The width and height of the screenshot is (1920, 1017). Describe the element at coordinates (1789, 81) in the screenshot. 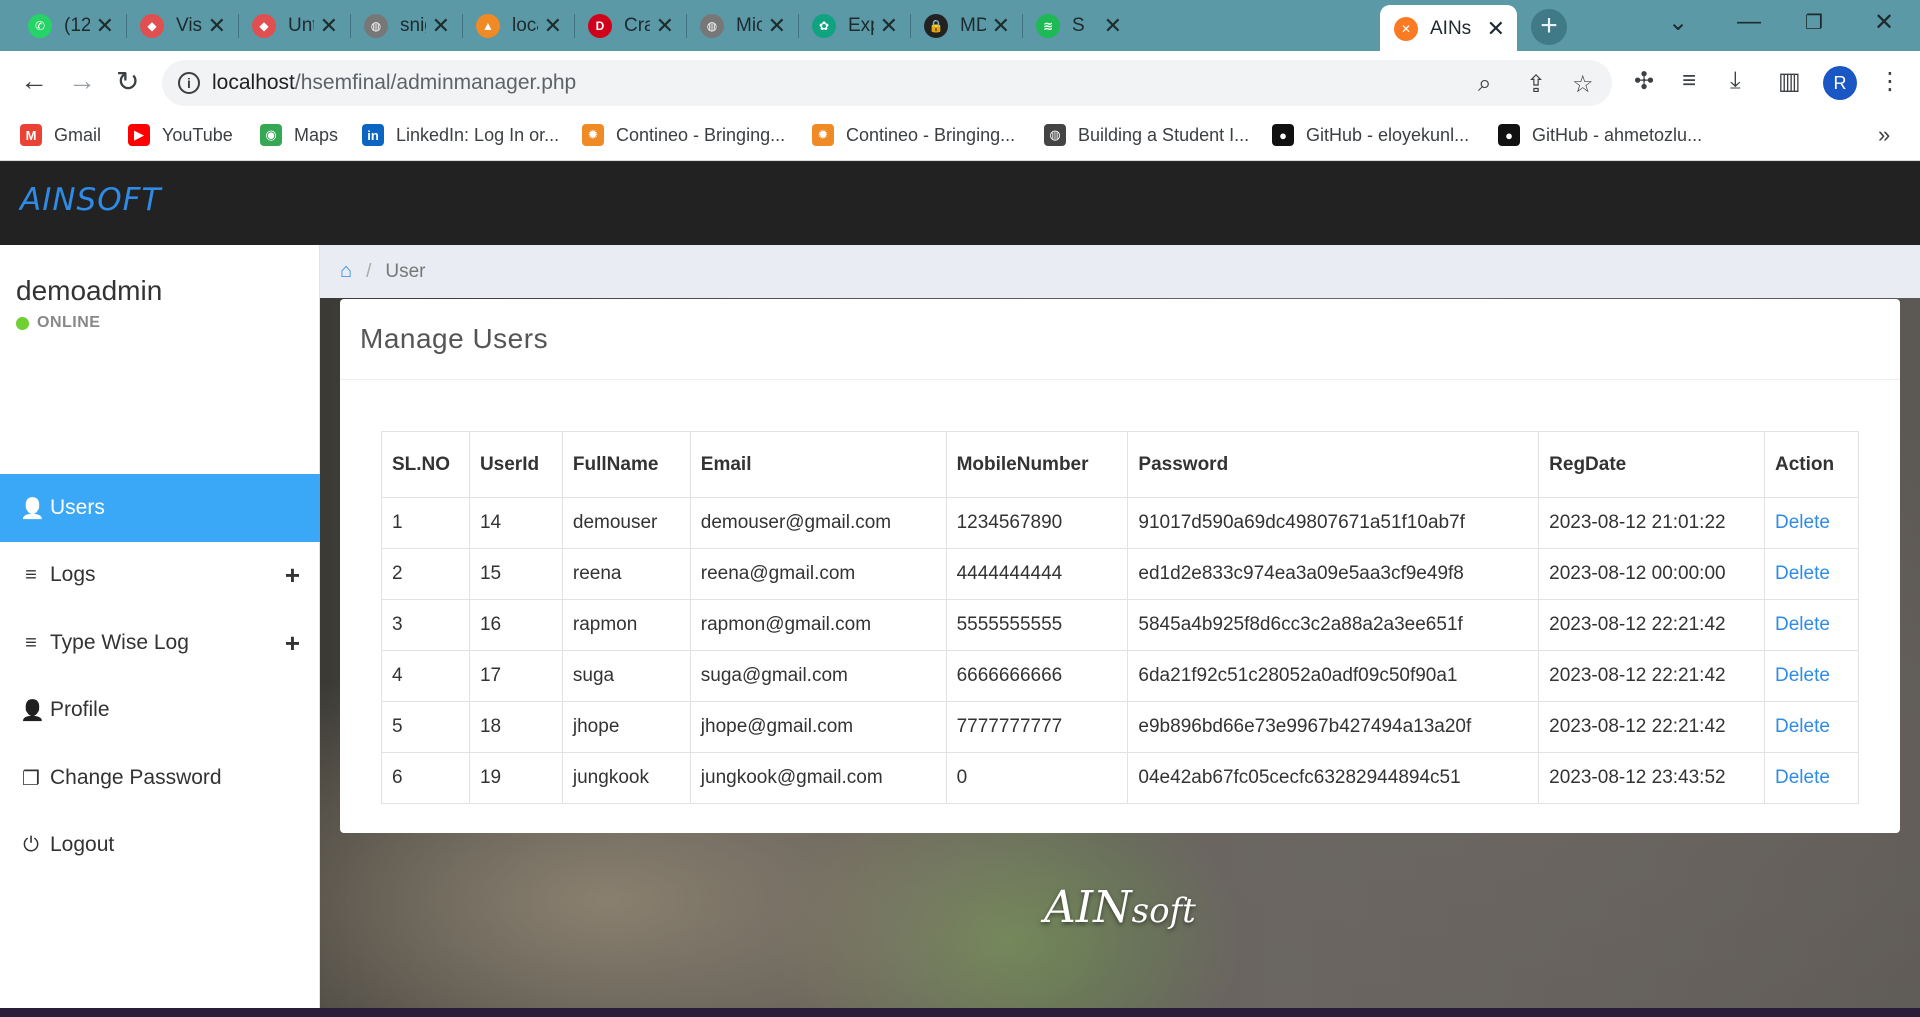

I see `side-panel-icon: ▥` at that location.